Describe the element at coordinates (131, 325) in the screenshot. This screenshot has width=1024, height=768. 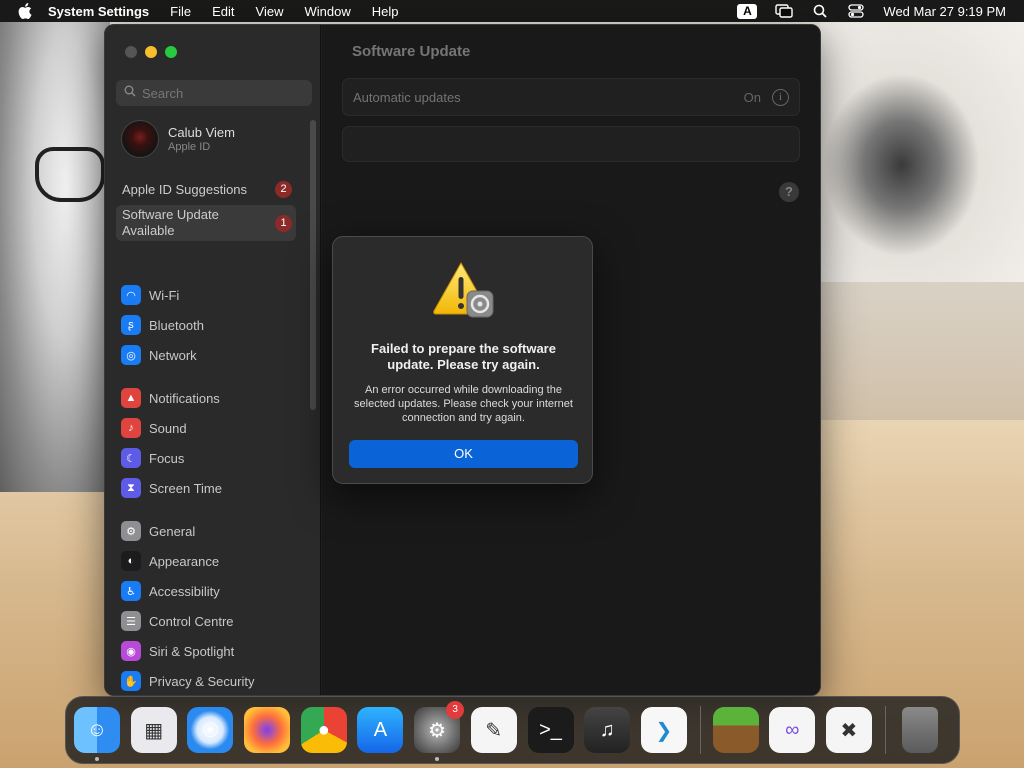
I see `bluetooth-icon: ʂ` at that location.